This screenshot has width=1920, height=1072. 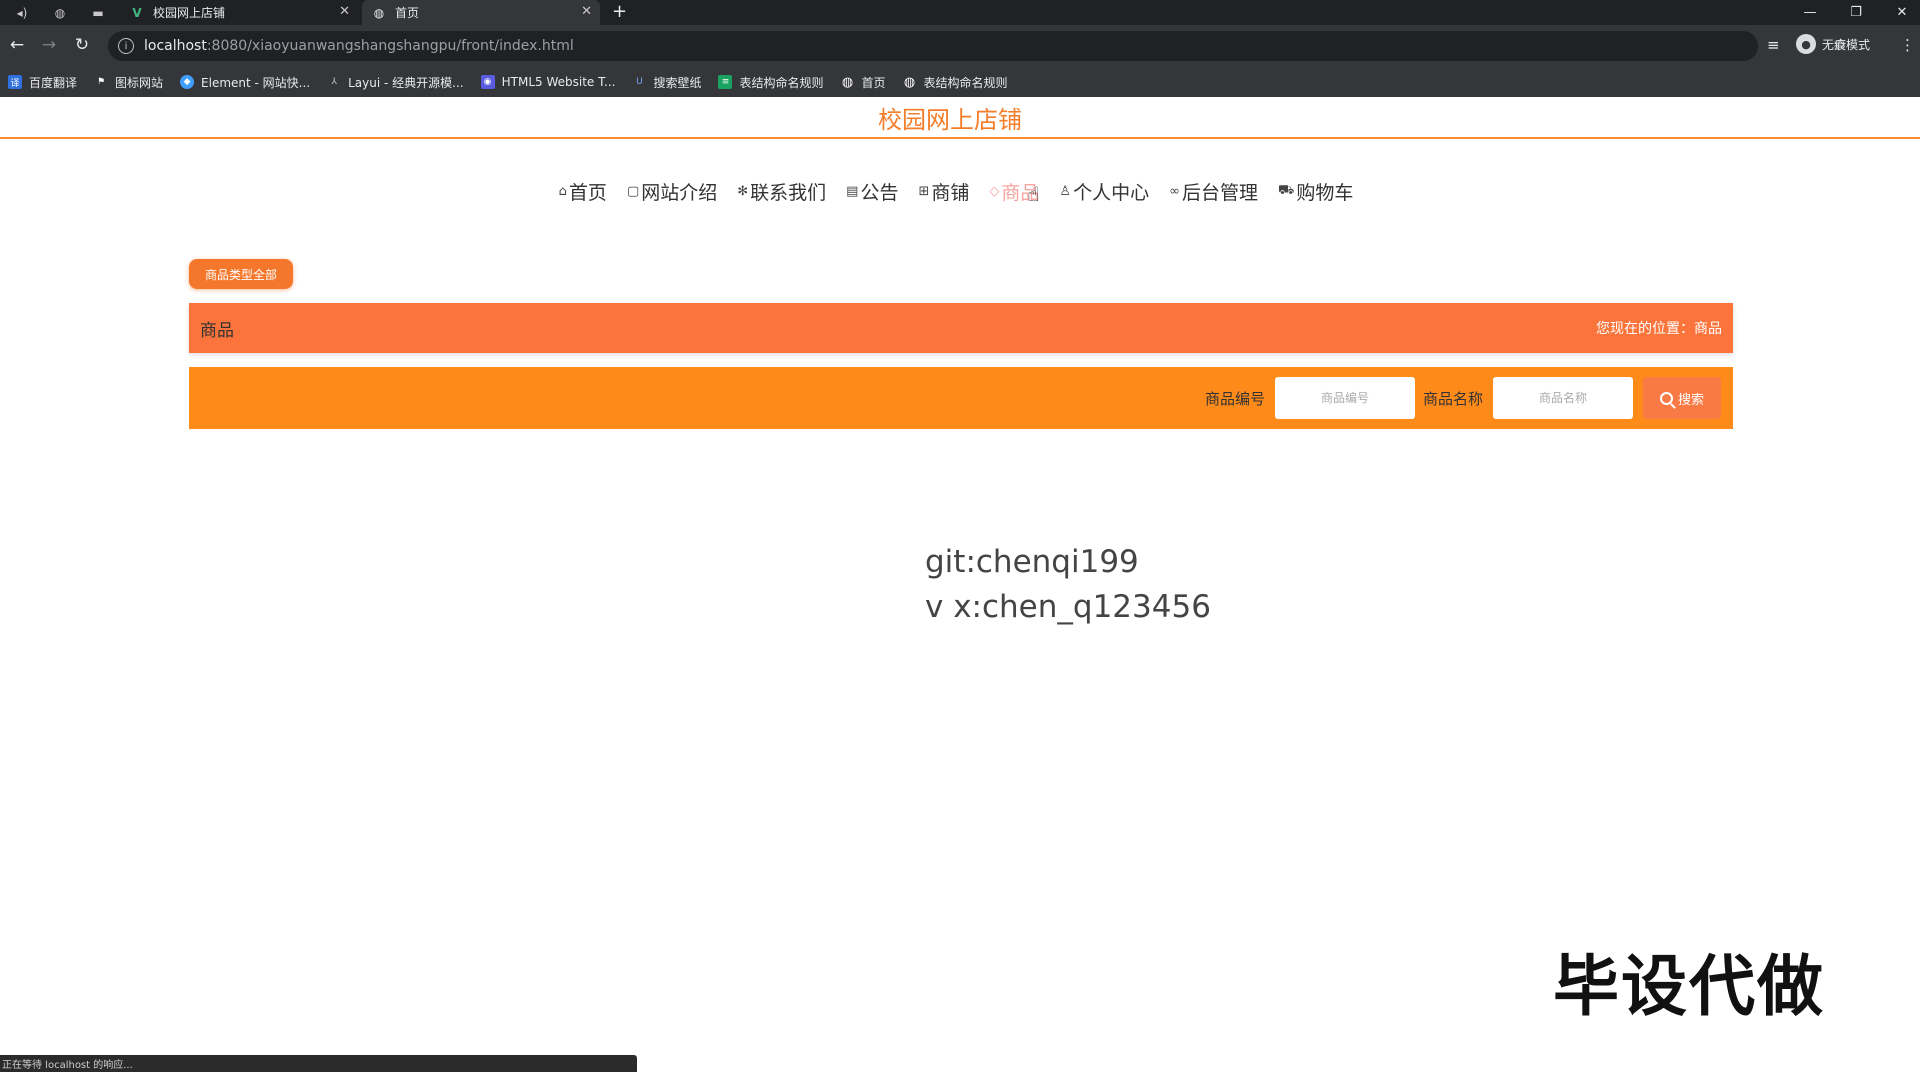 I want to click on product-name-input, so click(x=1563, y=398).